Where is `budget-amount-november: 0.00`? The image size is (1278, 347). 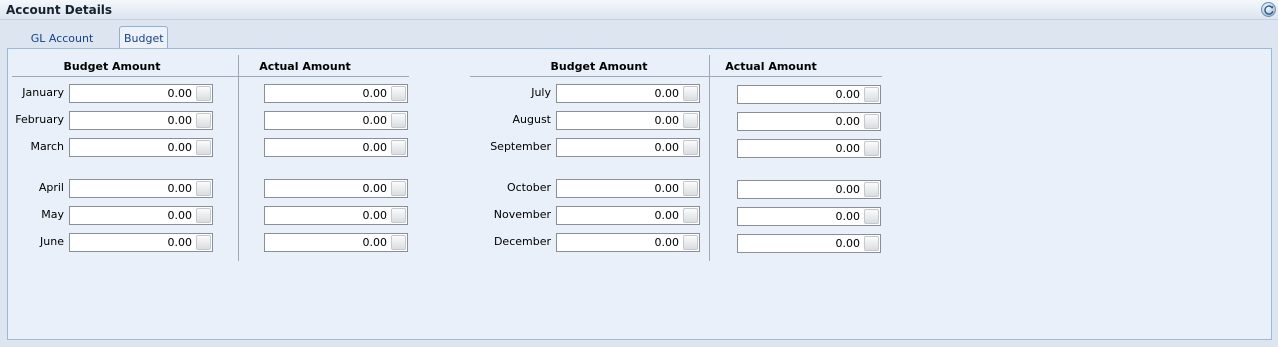 budget-amount-november: 0.00 is located at coordinates (628, 215).